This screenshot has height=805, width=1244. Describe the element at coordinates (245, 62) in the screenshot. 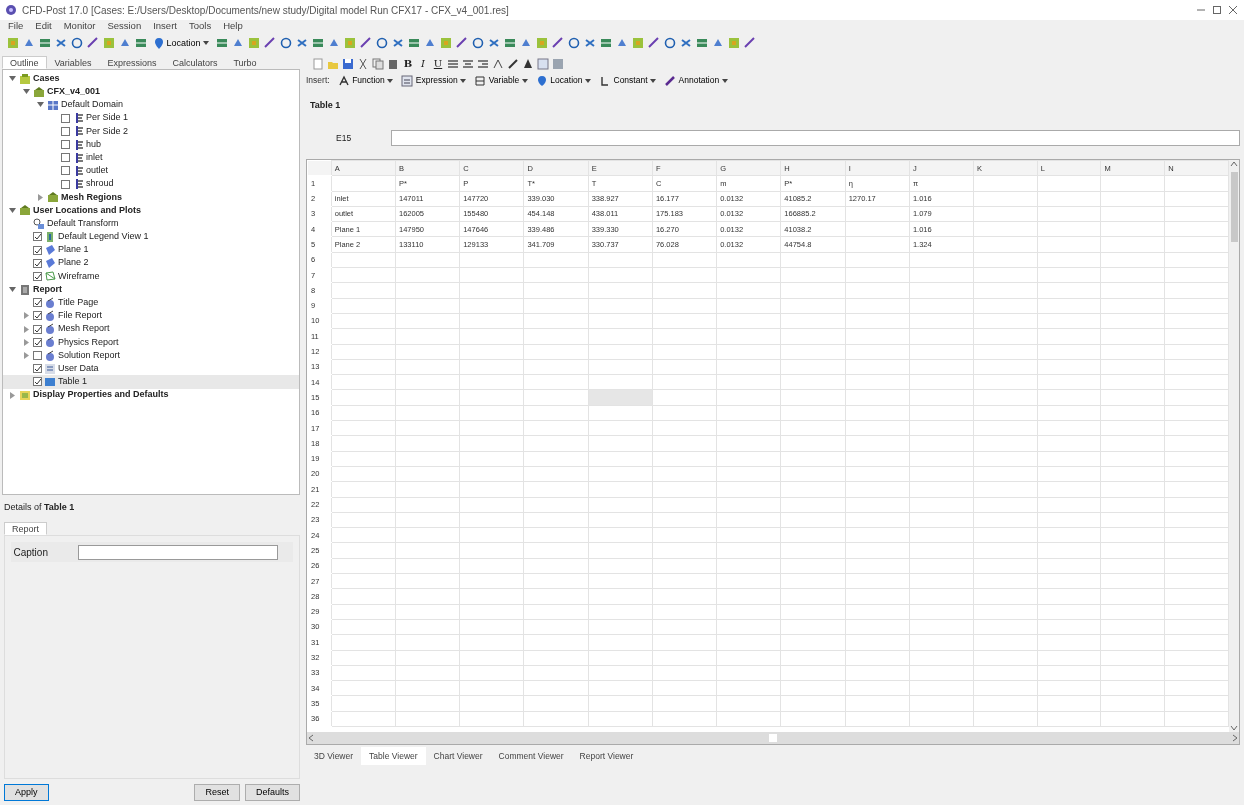

I see `panel-tab: Turbo` at that location.